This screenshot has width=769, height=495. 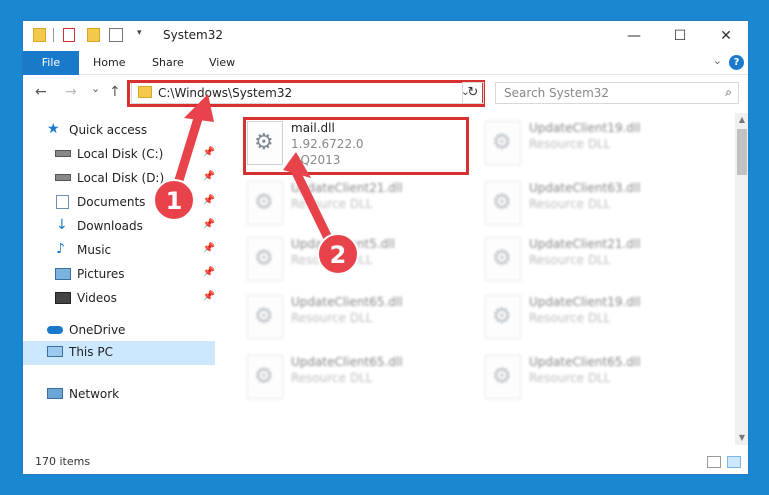 I want to click on back-arrow-icon: ←, so click(x=41, y=92).